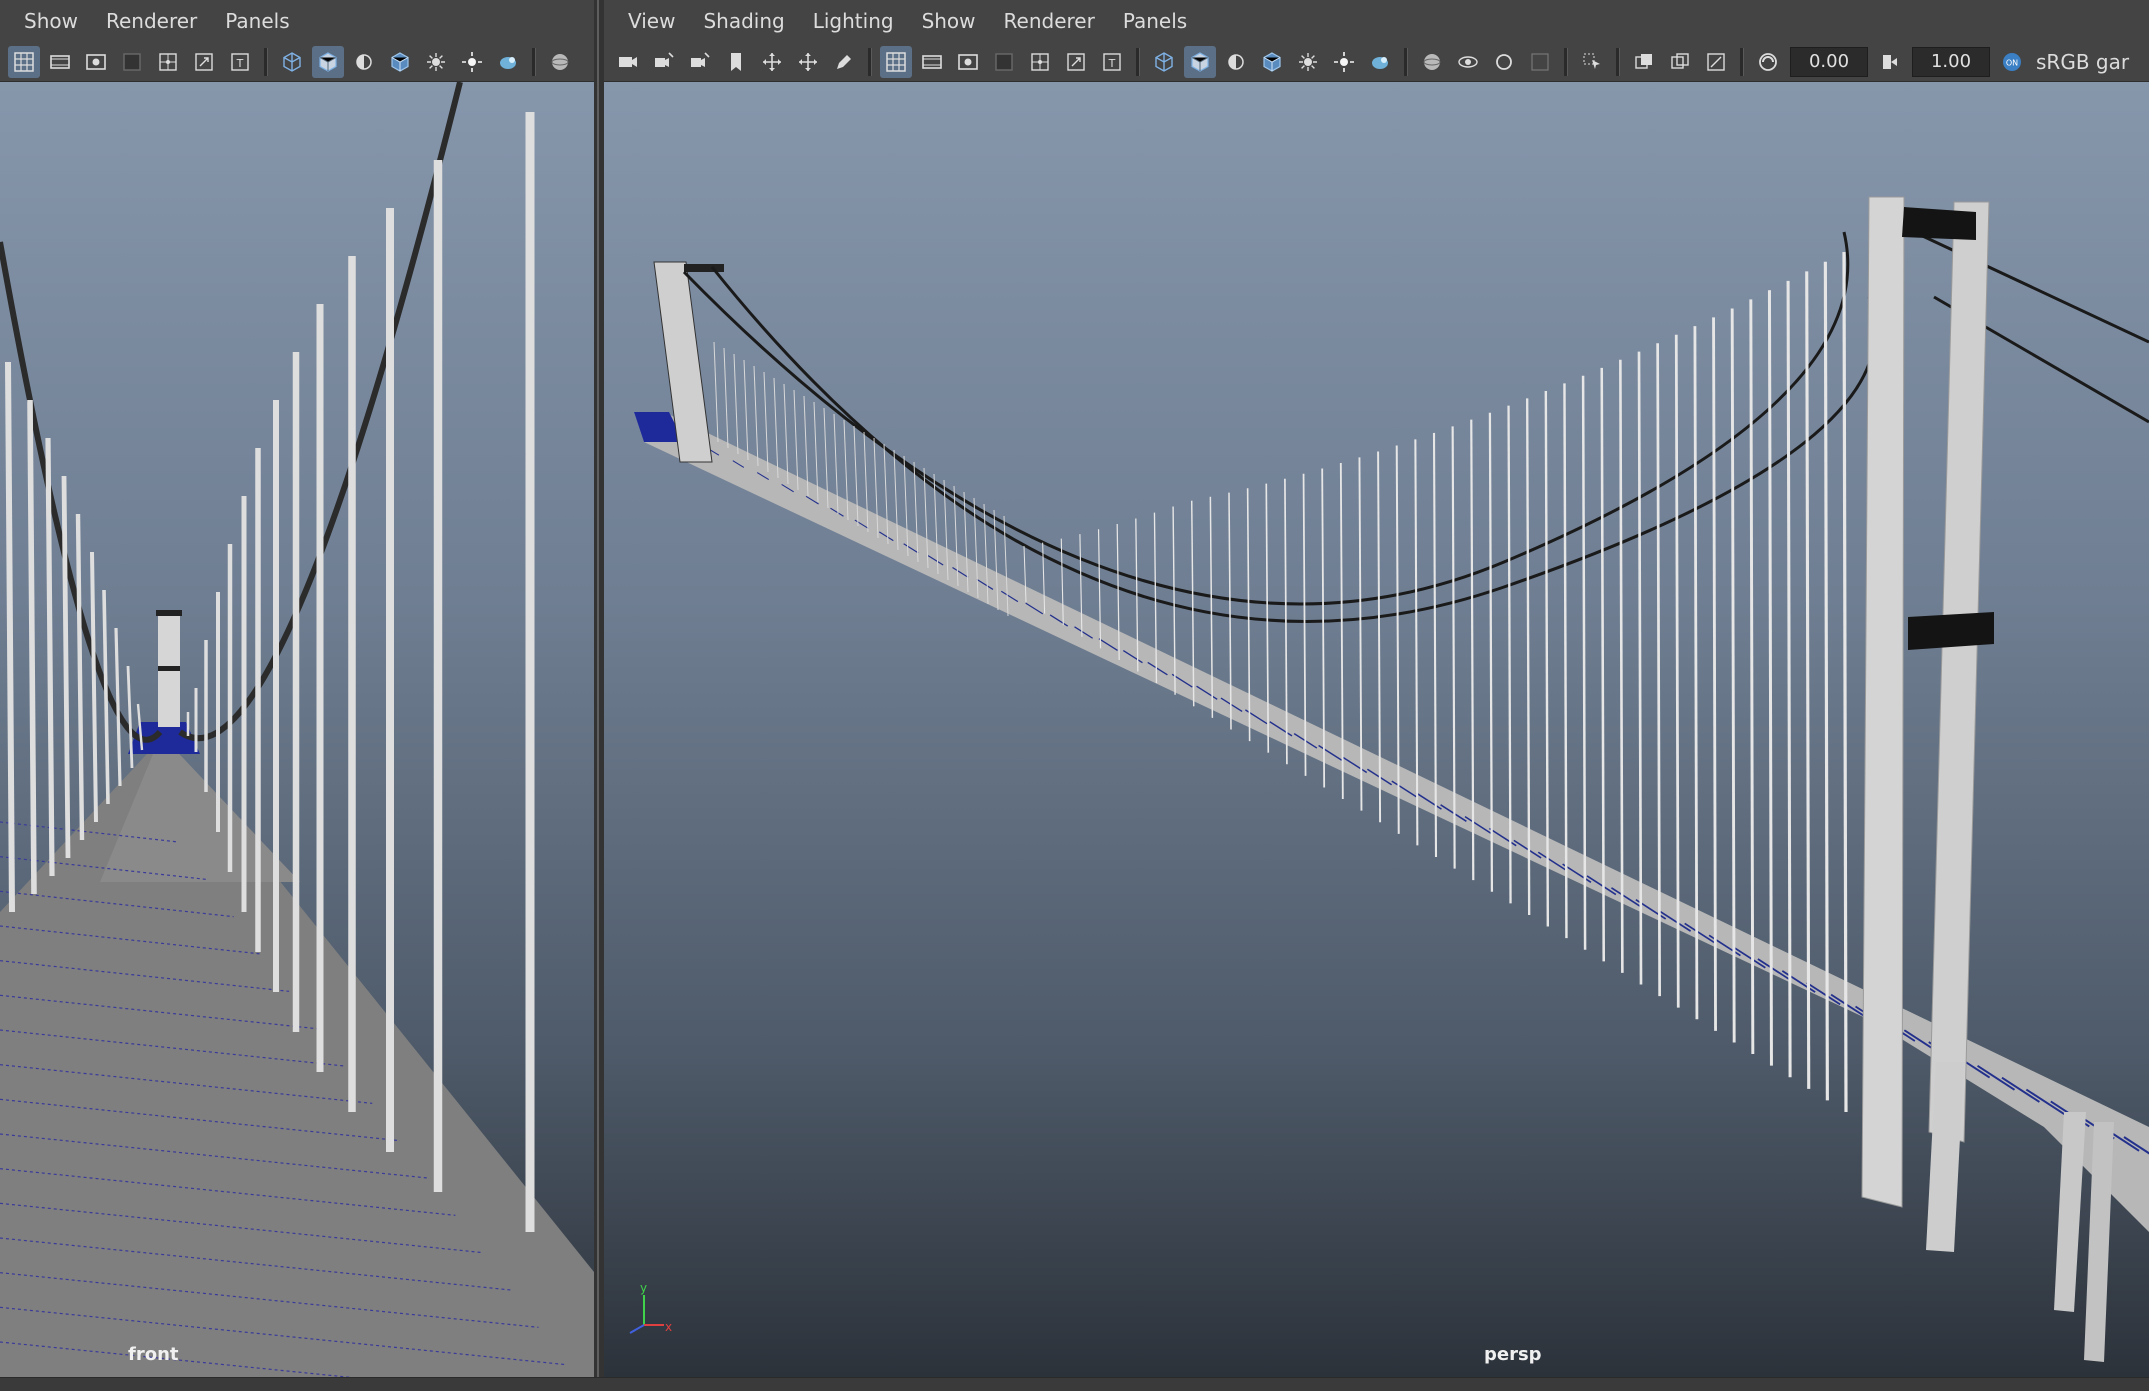 This screenshot has width=2149, height=1391. I want to click on main-cable-back, so click(1266, 418).